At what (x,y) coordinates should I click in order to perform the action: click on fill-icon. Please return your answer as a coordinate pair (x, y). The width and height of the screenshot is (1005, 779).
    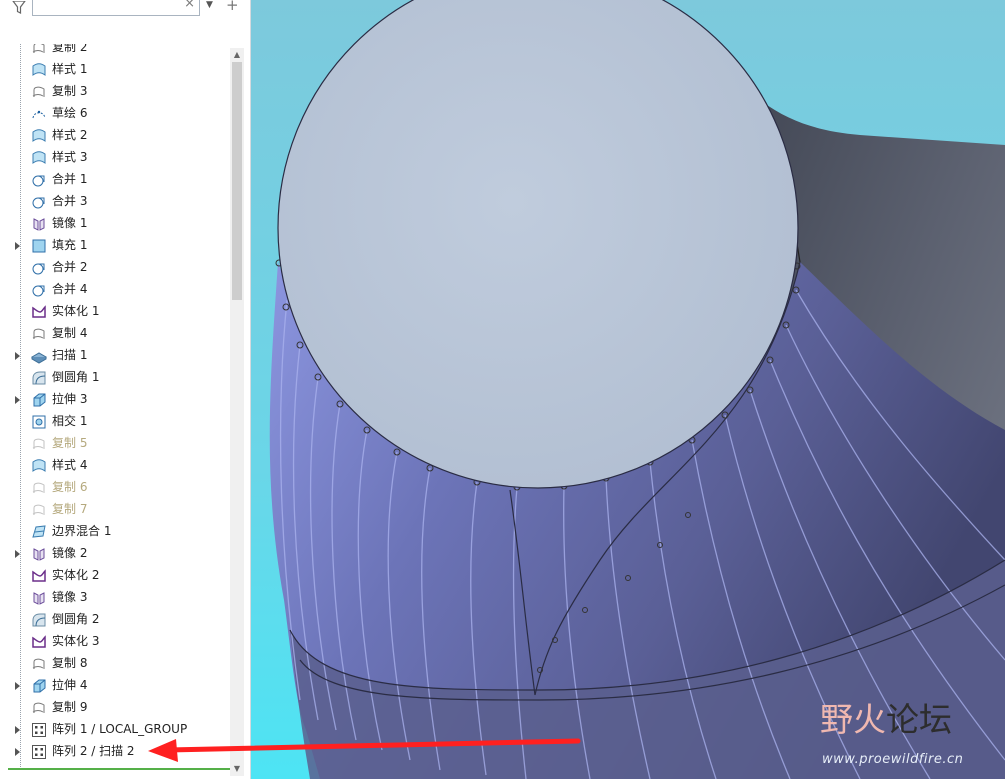
    Looking at the image, I should click on (39, 246).